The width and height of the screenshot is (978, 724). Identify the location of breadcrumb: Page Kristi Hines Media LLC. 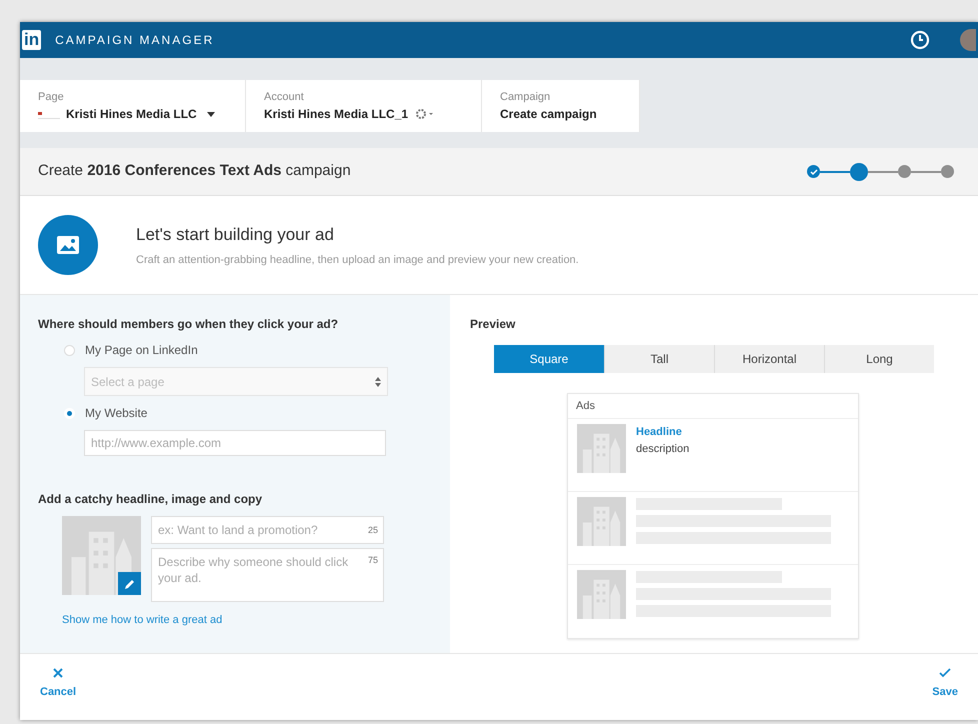
(133, 106).